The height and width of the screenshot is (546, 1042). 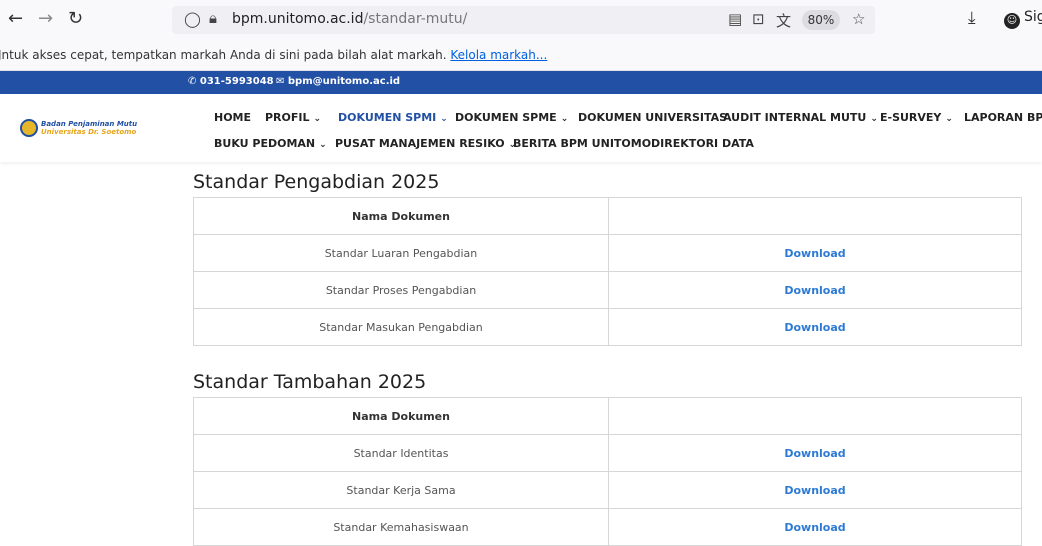 What do you see at coordinates (783, 20) in the screenshot?
I see `translate-icon: 文` at bounding box center [783, 20].